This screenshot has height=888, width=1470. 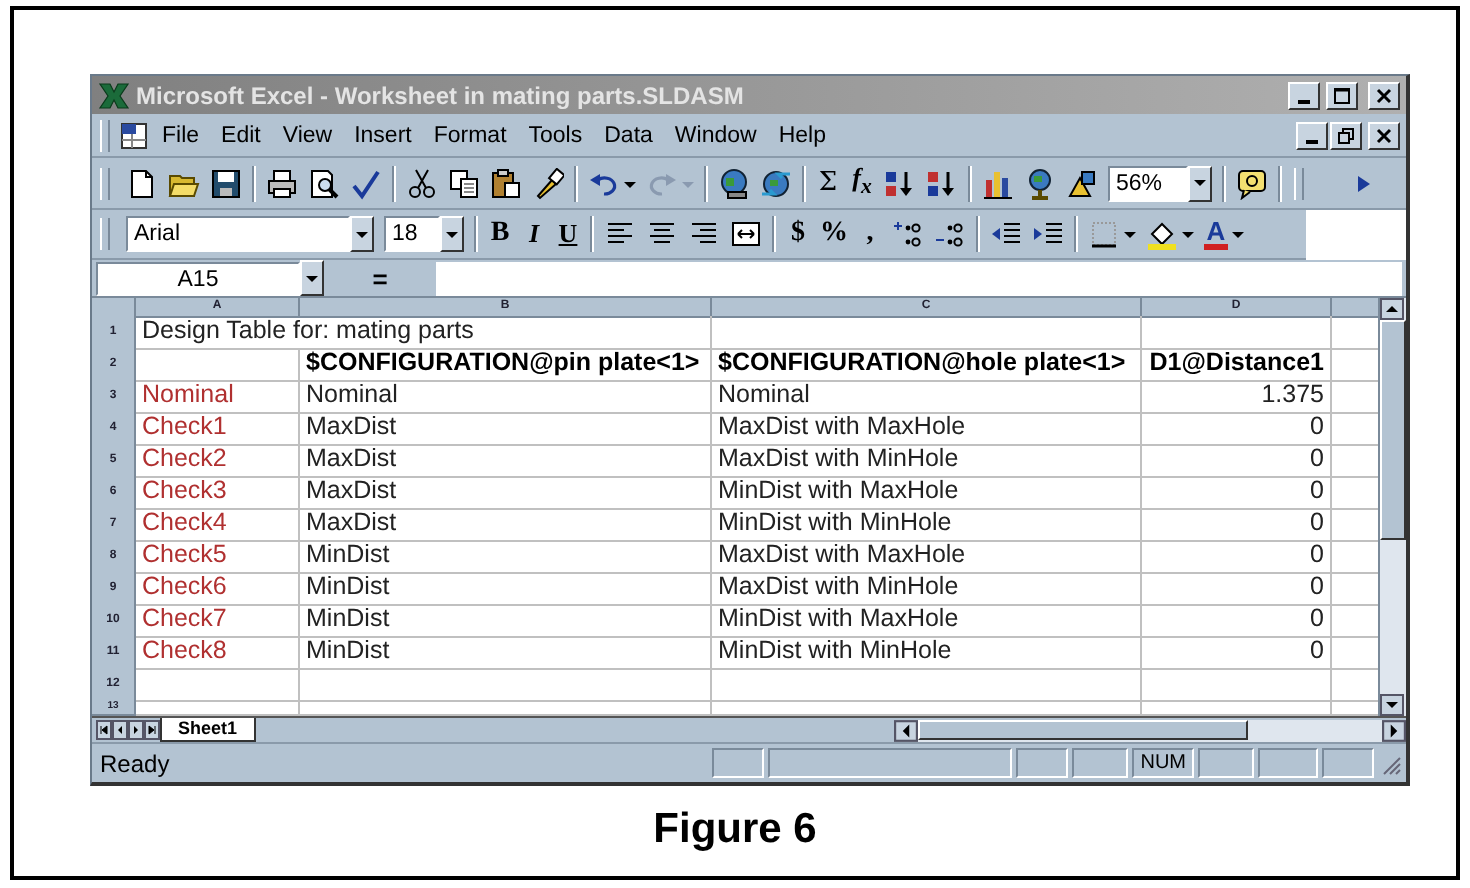 What do you see at coordinates (500, 234) in the screenshot?
I see `bold-button: B` at bounding box center [500, 234].